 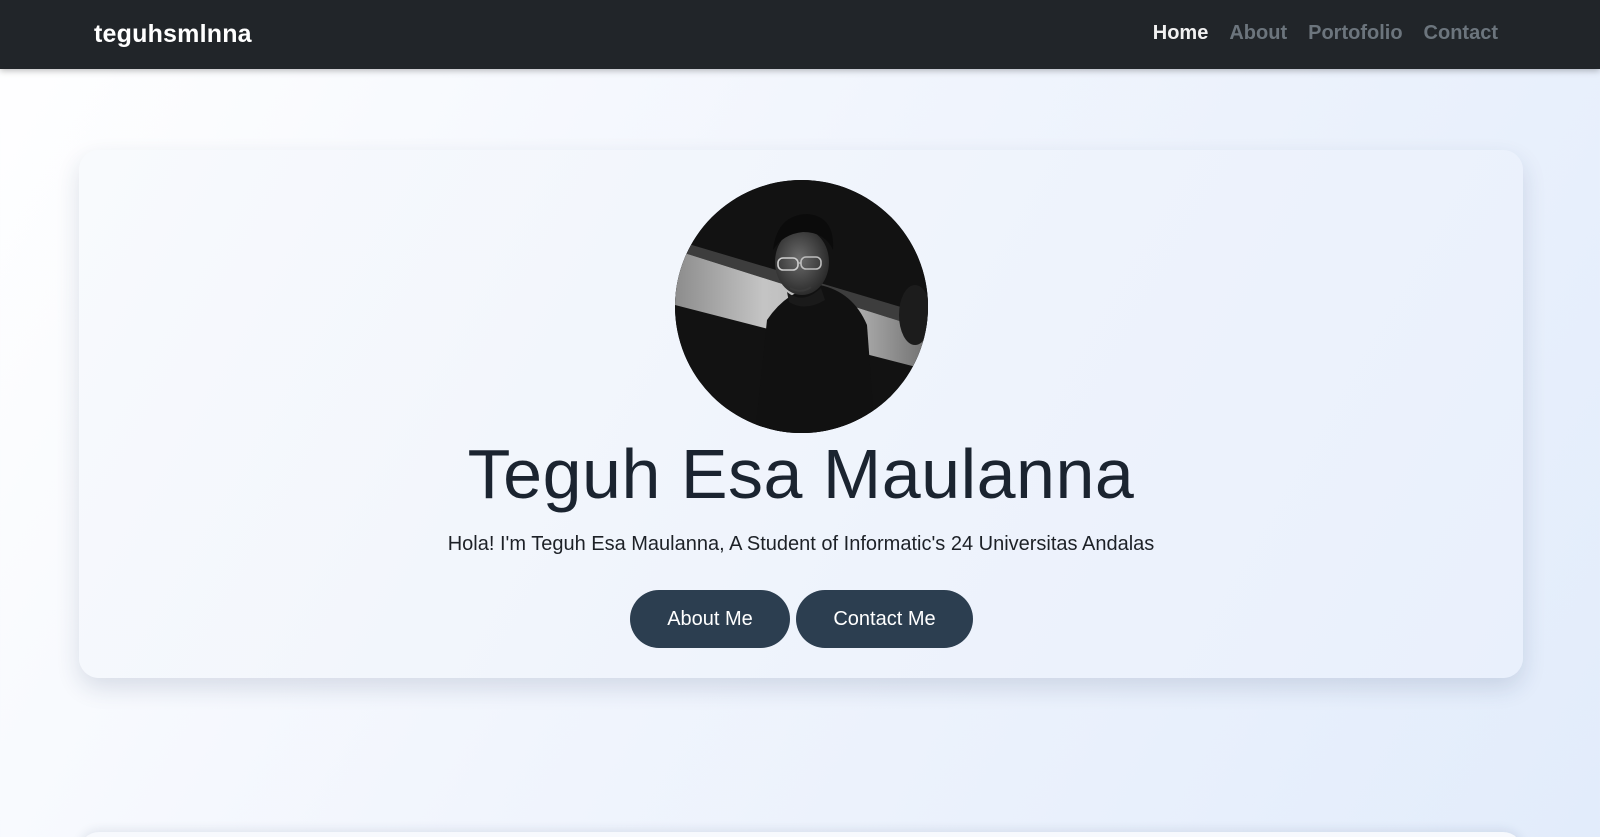 I want to click on next-section-card, so click(x=801, y=834).